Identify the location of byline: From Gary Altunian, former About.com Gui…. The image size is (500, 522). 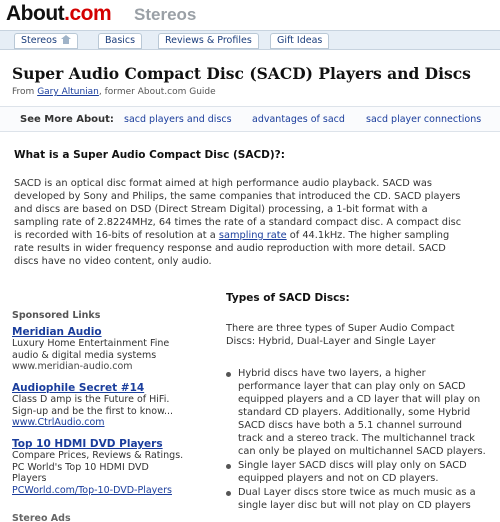
(114, 92).